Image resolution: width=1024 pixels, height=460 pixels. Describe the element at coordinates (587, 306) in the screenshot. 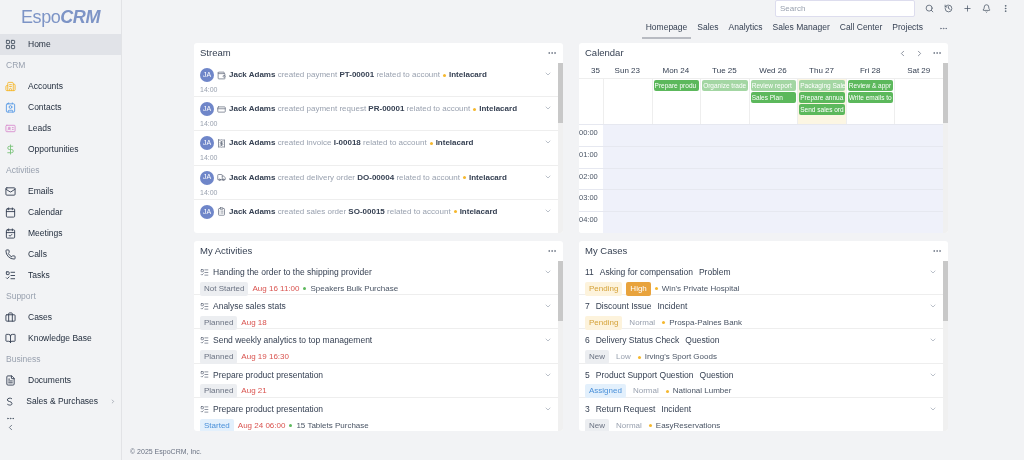

I see `case-number: 7` at that location.